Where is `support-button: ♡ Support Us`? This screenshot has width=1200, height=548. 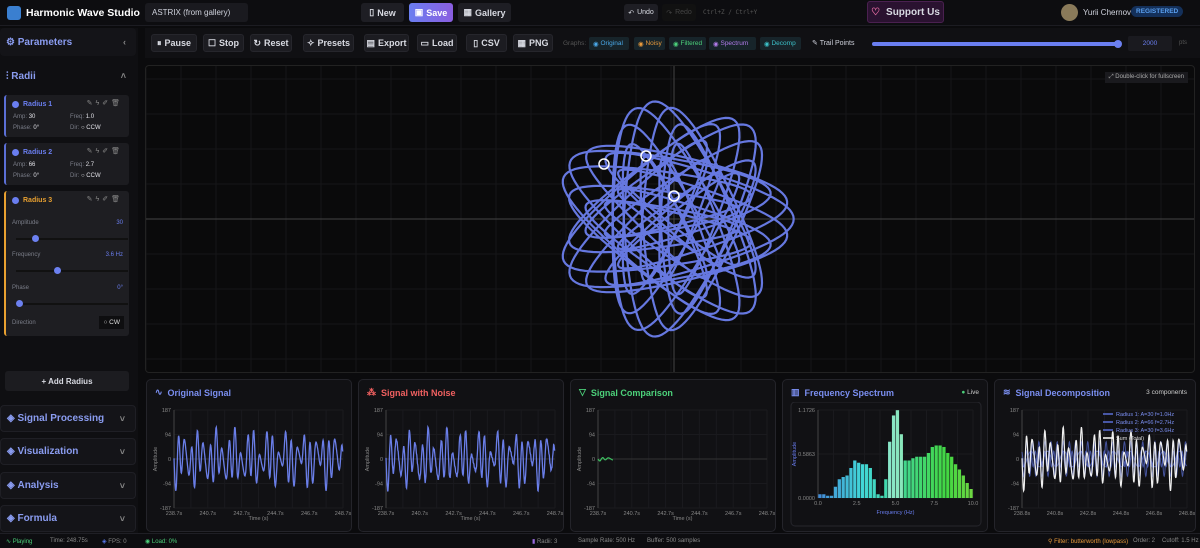
support-button: ♡ Support Us is located at coordinates (905, 12).